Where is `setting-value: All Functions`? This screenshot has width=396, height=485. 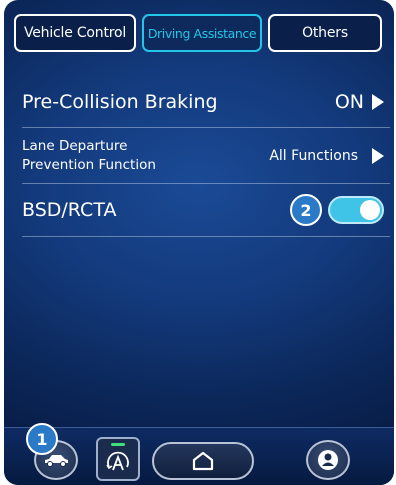 setting-value: All Functions is located at coordinates (326, 156).